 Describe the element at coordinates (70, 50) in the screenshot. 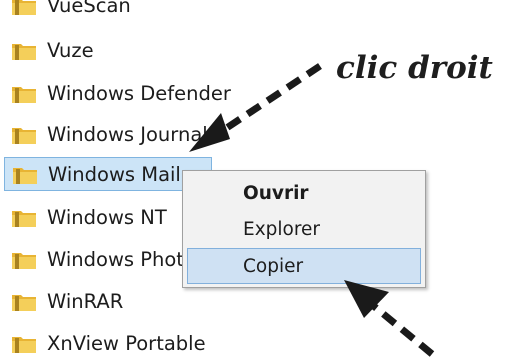

I see `folder-label: Vuze` at that location.